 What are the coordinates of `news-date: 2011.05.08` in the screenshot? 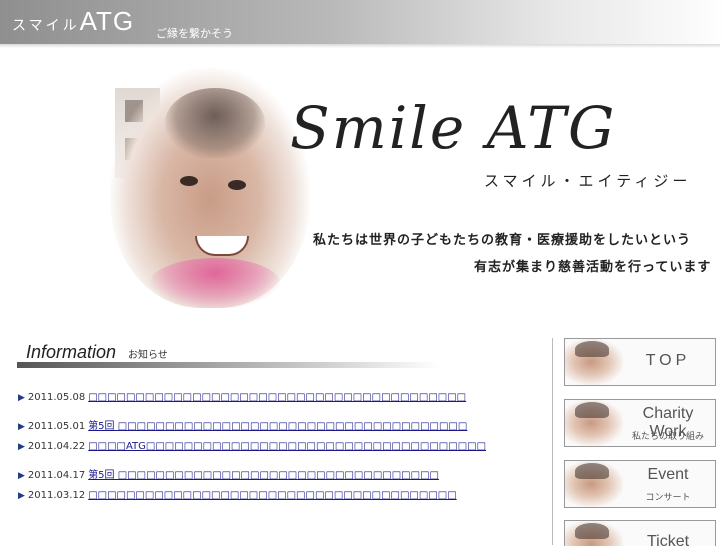 It's located at (56, 397).